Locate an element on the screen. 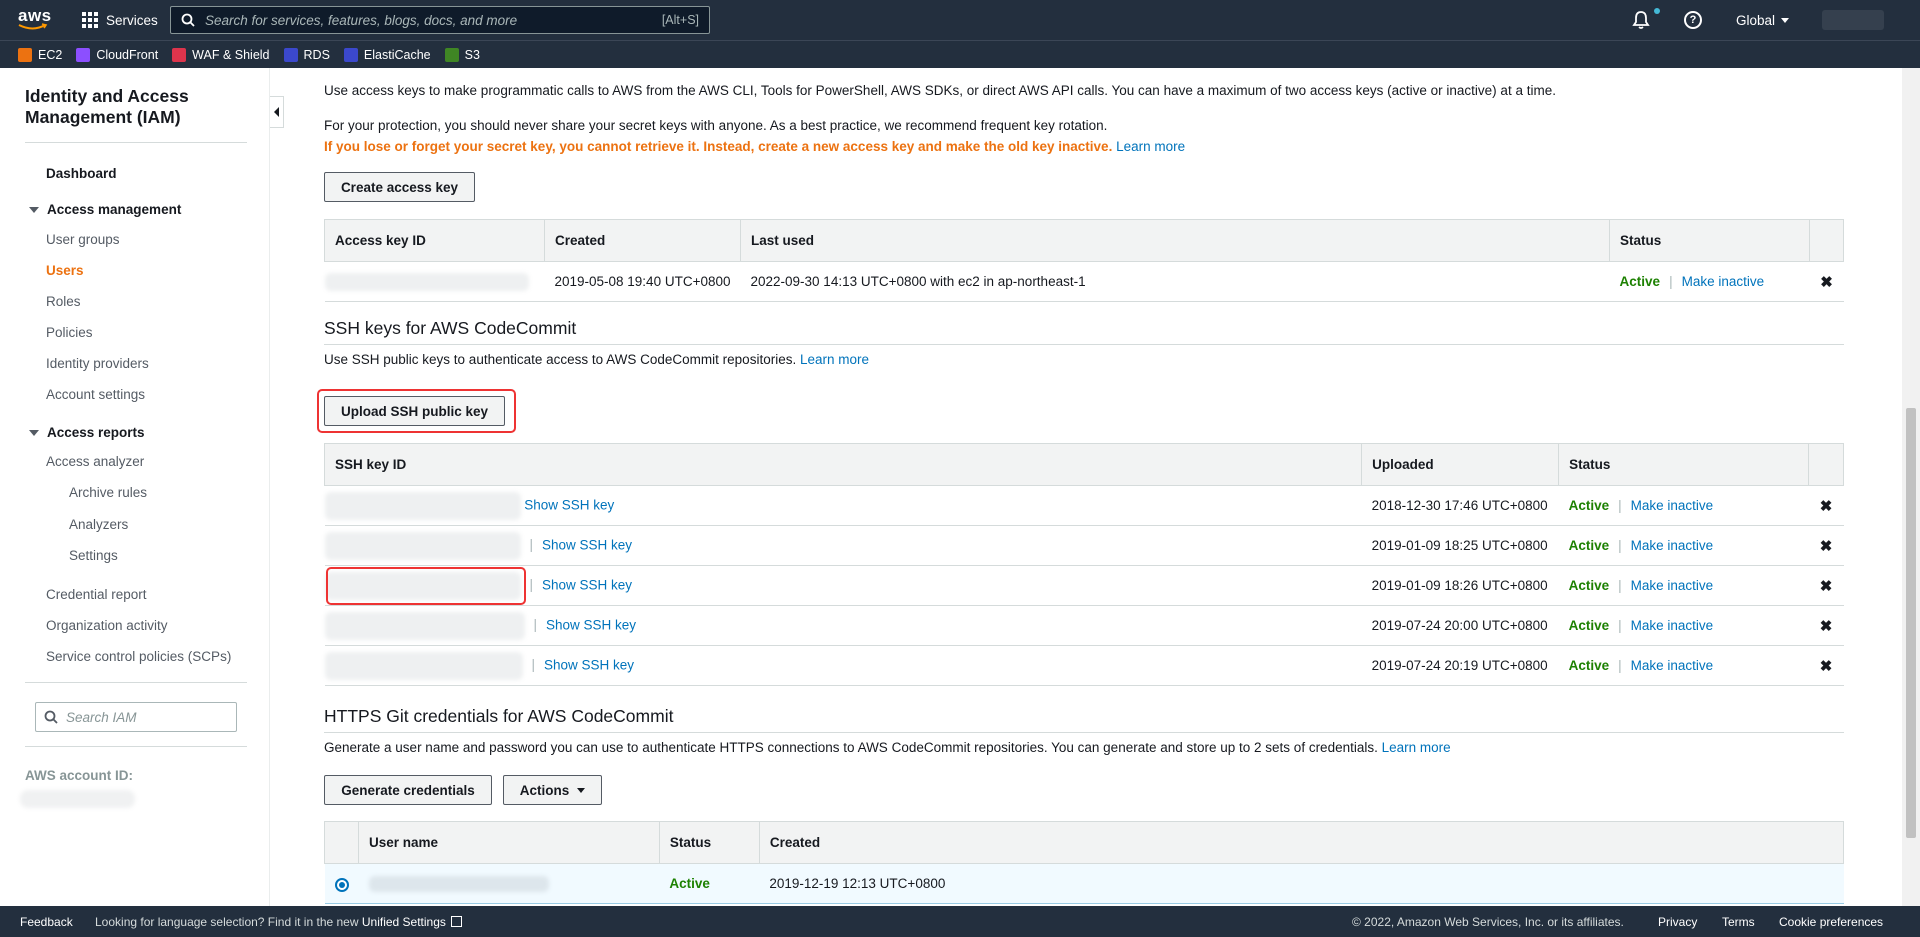 The image size is (1920, 937). page-scrollbar is located at coordinates (1911, 487).